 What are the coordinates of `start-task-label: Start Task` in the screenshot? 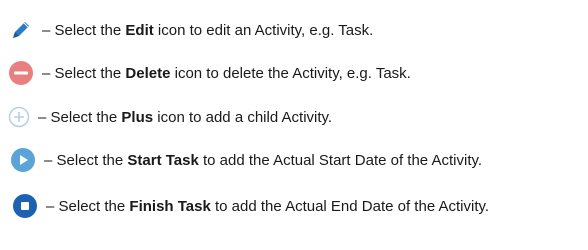 It's located at (163, 160).